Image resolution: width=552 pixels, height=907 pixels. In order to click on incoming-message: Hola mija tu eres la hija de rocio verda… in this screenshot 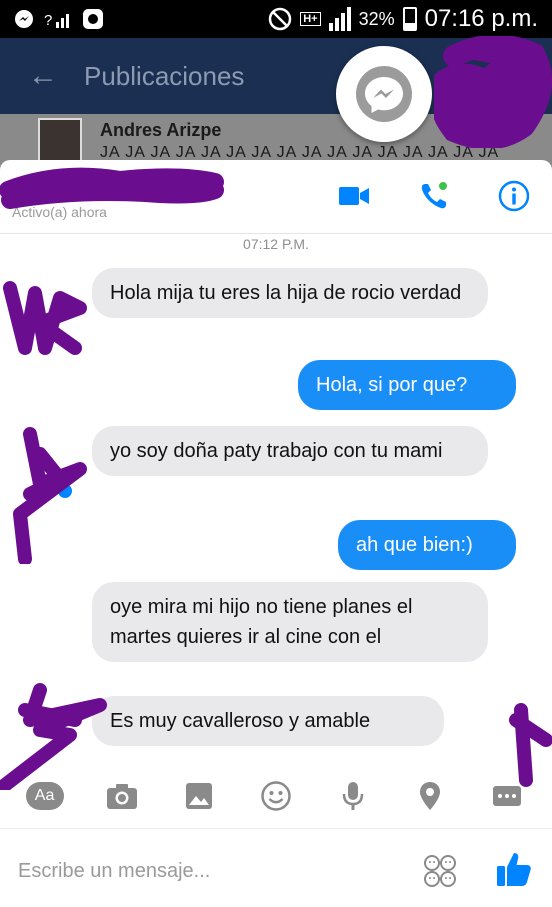, I will do `click(290, 293)`.